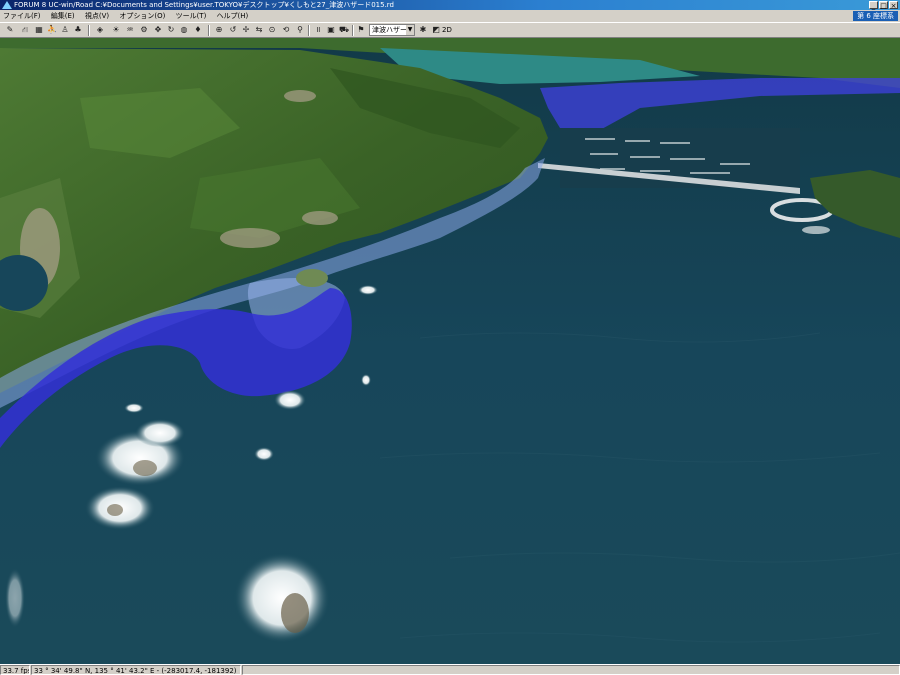  Describe the element at coordinates (63, 16) in the screenshot. I see `menu-edit: 編集(E)` at that location.